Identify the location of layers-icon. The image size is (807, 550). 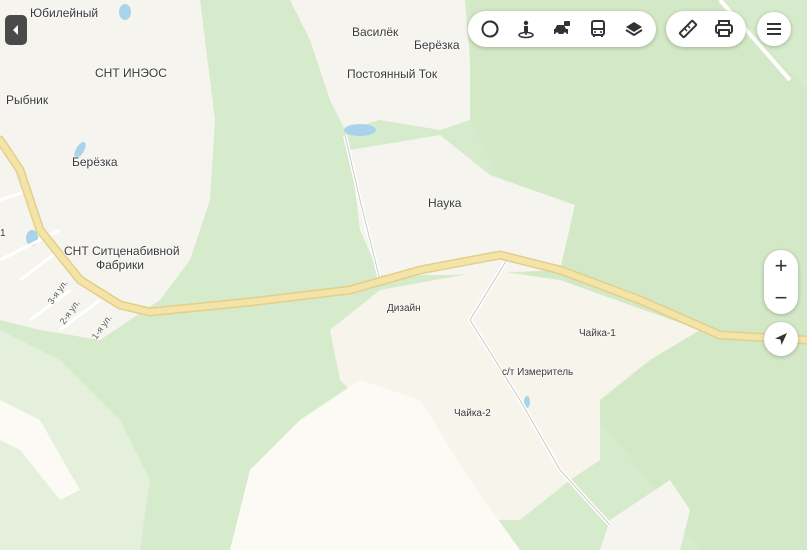
(634, 29).